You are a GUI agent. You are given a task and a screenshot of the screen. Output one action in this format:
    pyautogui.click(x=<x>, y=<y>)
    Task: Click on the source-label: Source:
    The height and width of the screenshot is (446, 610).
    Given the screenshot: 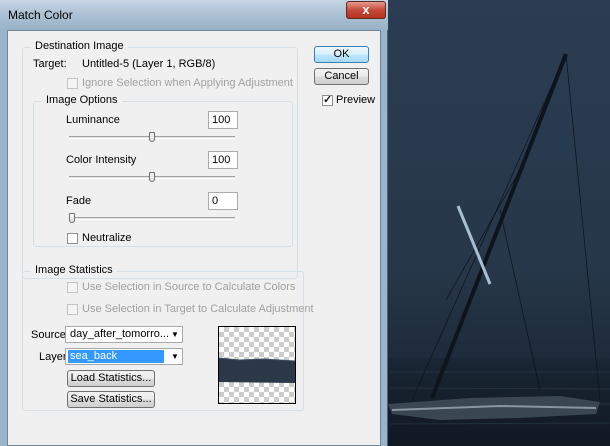 What is the action you would take?
    pyautogui.click(x=50, y=335)
    